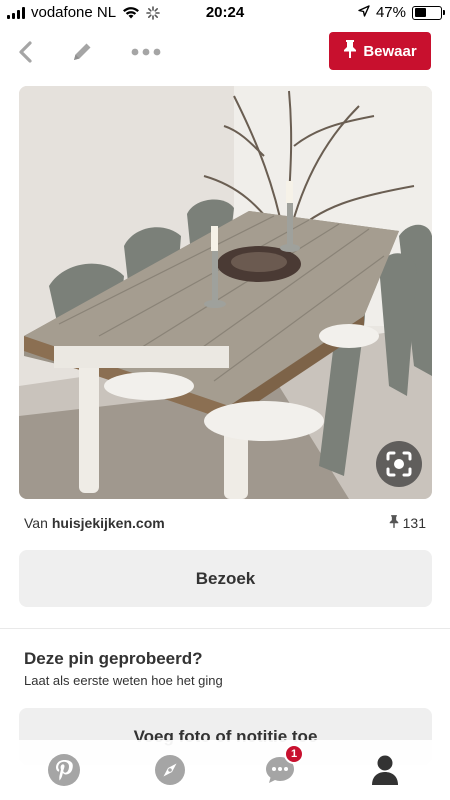  What do you see at coordinates (364, 12) in the screenshot?
I see `location-arrow-icon` at bounding box center [364, 12].